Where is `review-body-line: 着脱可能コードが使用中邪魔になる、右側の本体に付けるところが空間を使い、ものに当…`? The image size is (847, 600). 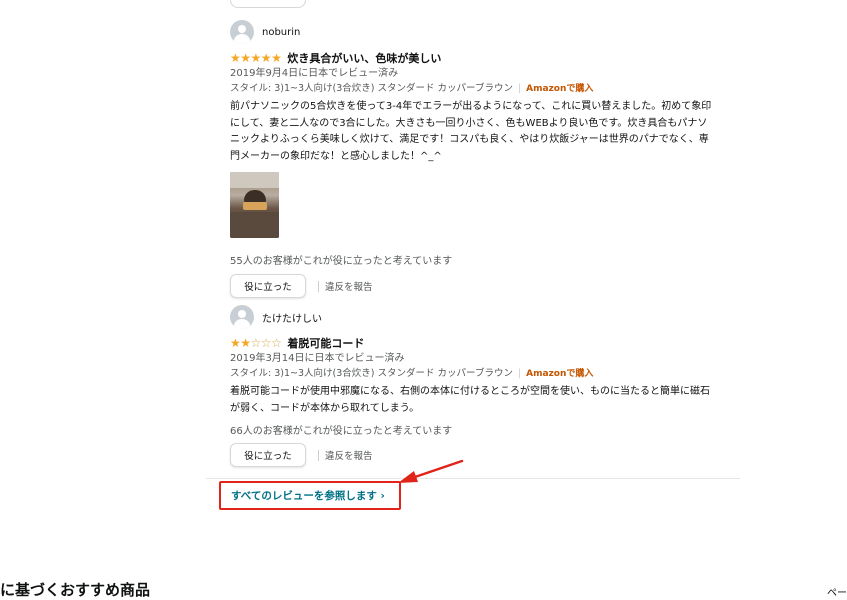 review-body-line: 着脱可能コードが使用中邪魔になる、右側の本体に付けるところが空間を使い、ものに当… is located at coordinates (470, 391).